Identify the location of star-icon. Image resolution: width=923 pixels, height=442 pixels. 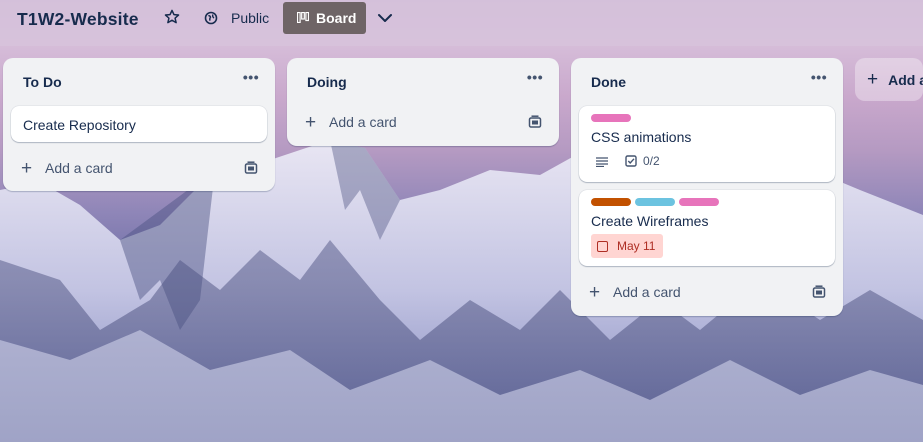
(172, 16).